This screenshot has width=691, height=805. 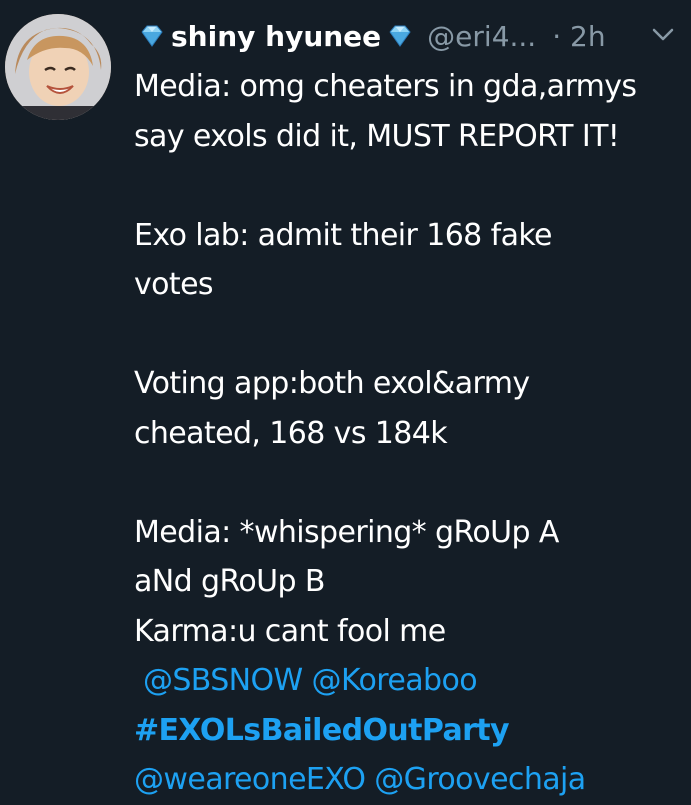 I want to click on tweet-line: Media: omg cheaters in gda,armys, so click(x=385, y=86).